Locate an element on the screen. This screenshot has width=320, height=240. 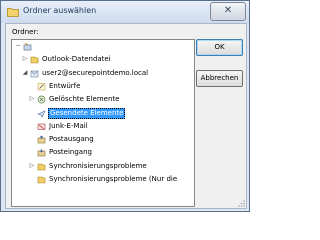
data-file-icon is located at coordinates (34, 60).